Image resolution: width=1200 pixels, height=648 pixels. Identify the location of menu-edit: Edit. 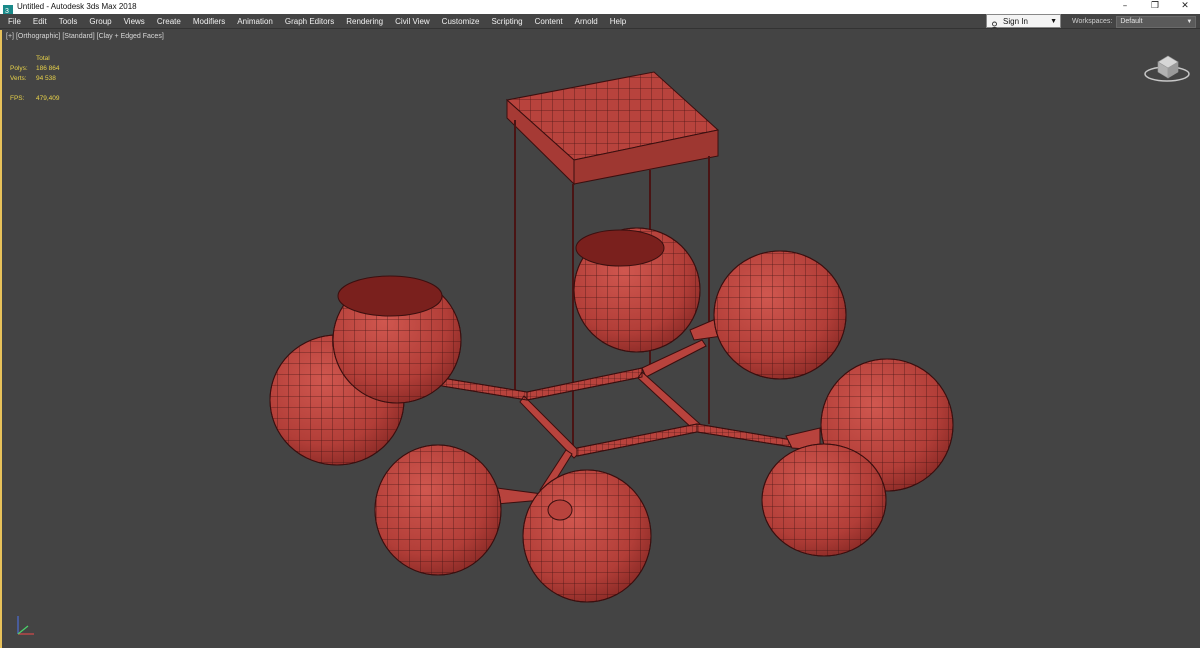
(40, 21).